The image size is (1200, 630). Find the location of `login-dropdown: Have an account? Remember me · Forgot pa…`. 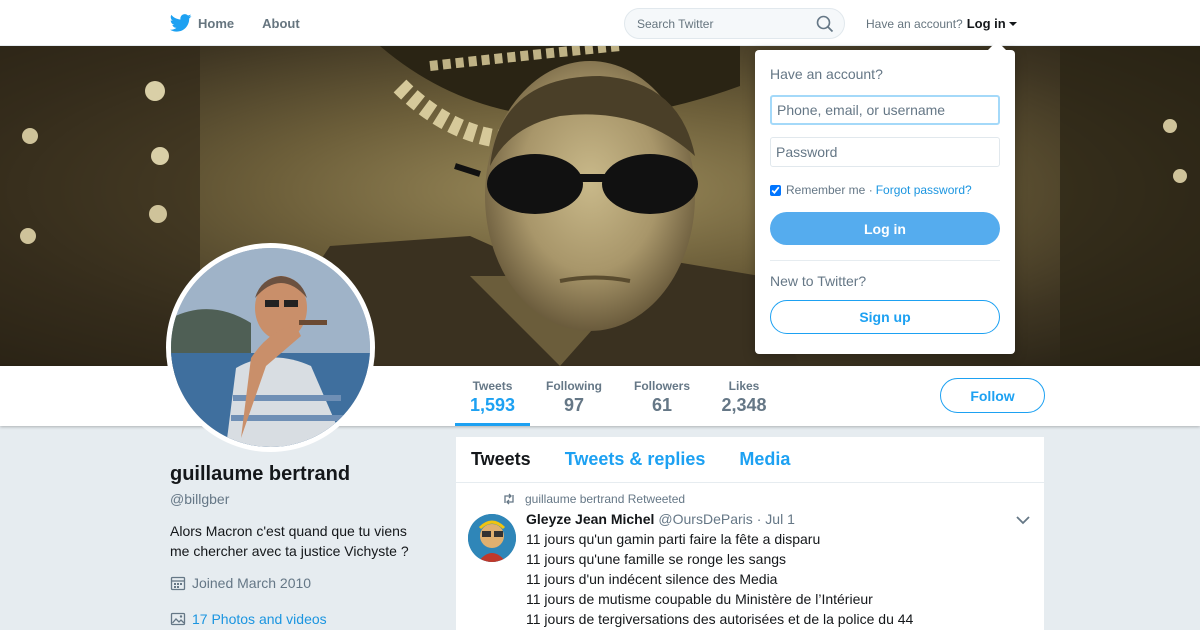

login-dropdown: Have an account? Remember me · Forgot pa… is located at coordinates (885, 197).